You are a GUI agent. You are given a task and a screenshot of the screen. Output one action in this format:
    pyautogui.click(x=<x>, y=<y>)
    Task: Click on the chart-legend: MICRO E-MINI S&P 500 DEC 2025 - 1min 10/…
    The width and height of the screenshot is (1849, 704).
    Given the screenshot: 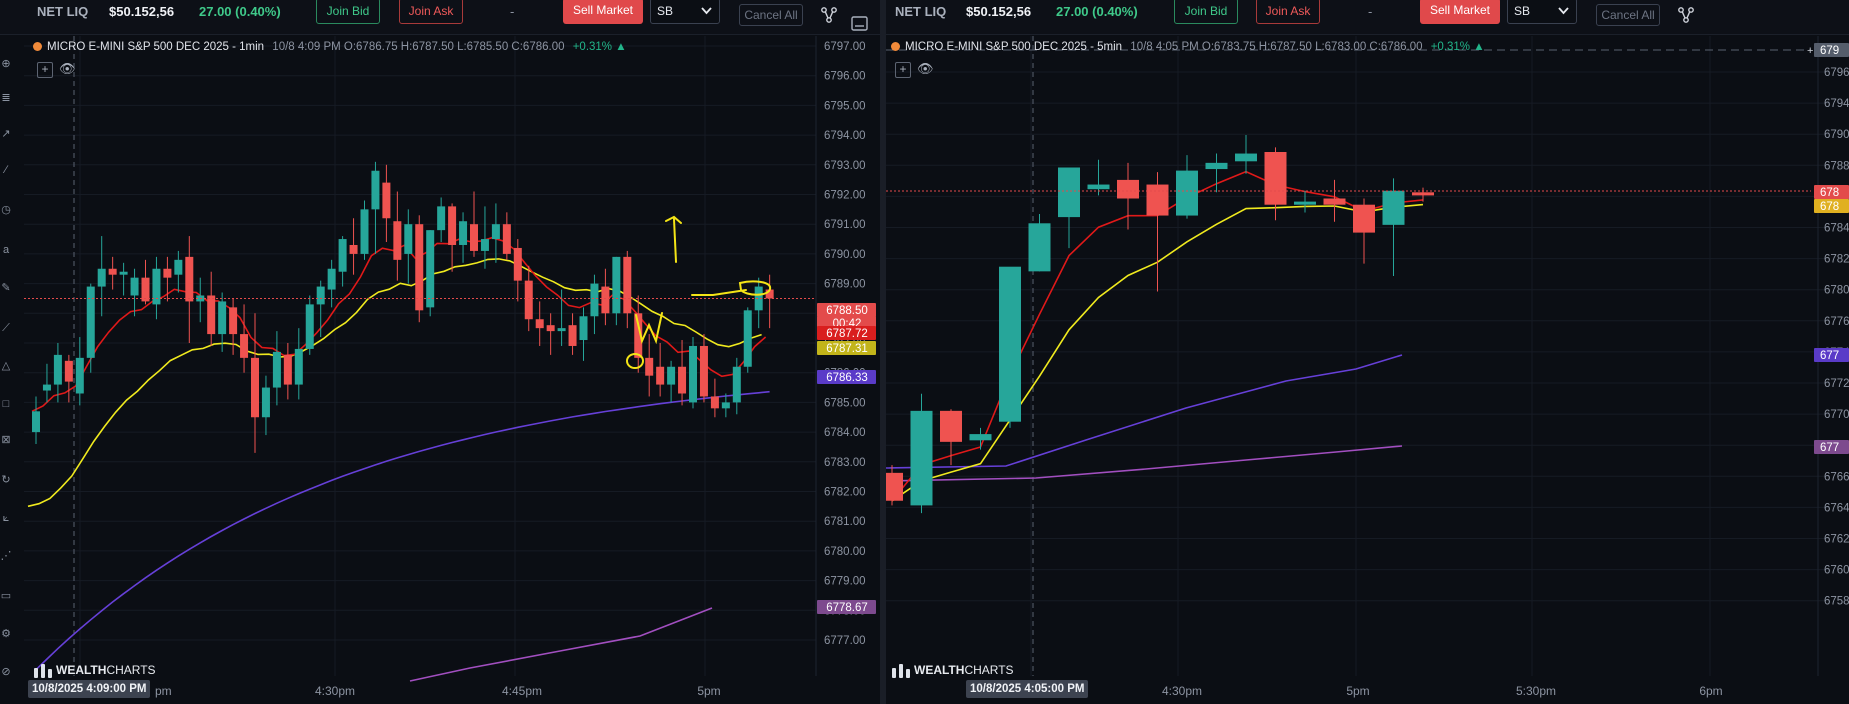 What is the action you would take?
    pyautogui.click(x=330, y=49)
    